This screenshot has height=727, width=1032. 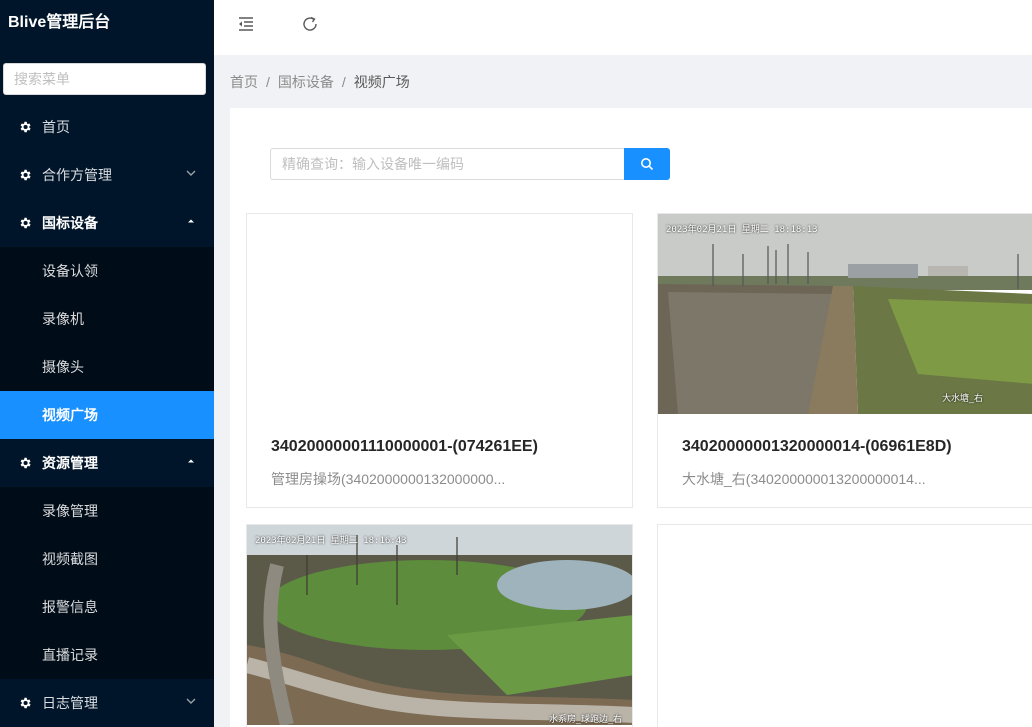 I want to click on submenu-resources: 录像管理 视频截图 报警信息 直播记录, so click(x=107, y=583).